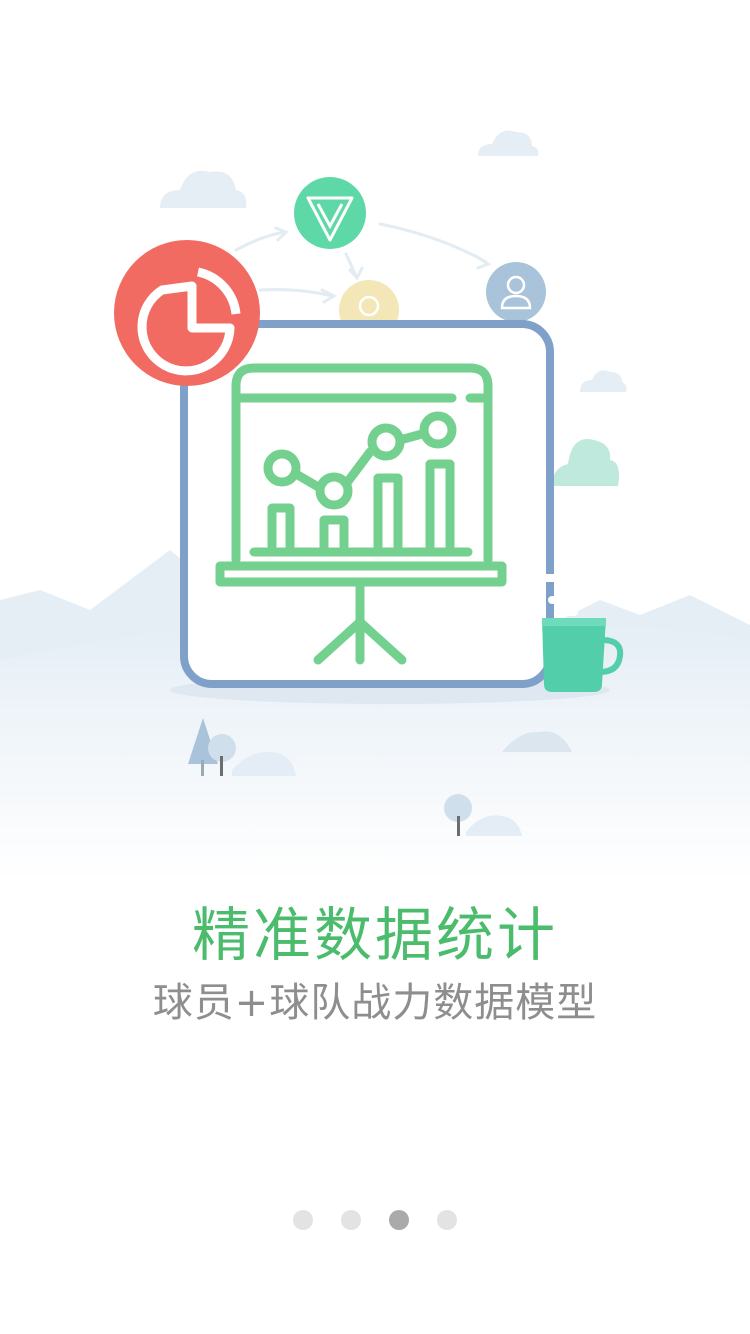 The image size is (750, 1334). I want to click on triangle-logo-icon, so click(330, 213).